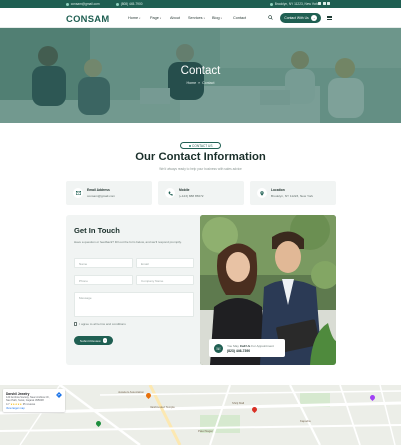 The width and height of the screenshot is (401, 445). What do you see at coordinates (59, 394) in the screenshot?
I see `directions-icon` at bounding box center [59, 394].